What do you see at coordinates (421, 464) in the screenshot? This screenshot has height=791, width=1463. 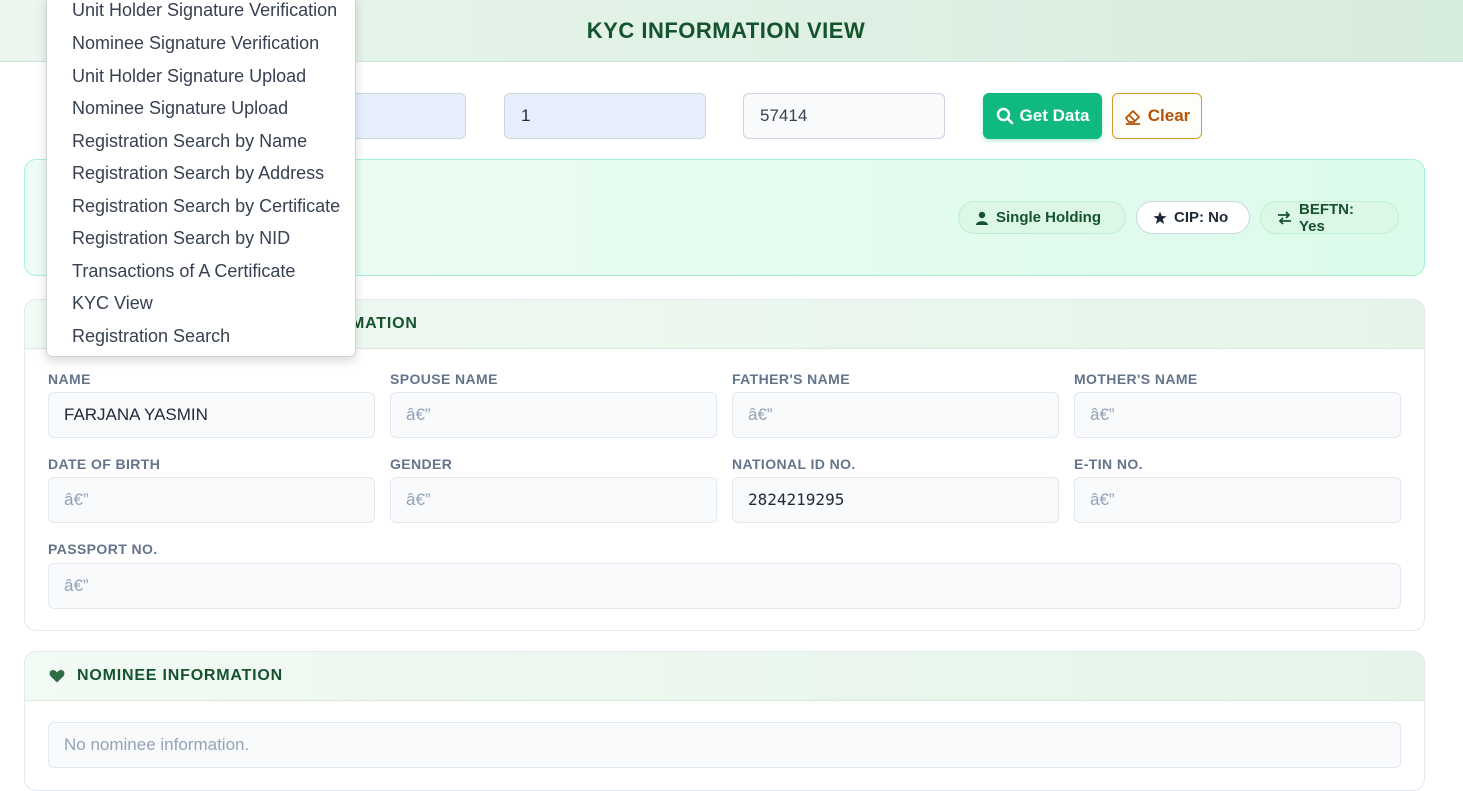 I see `gender-label: GENDER` at bounding box center [421, 464].